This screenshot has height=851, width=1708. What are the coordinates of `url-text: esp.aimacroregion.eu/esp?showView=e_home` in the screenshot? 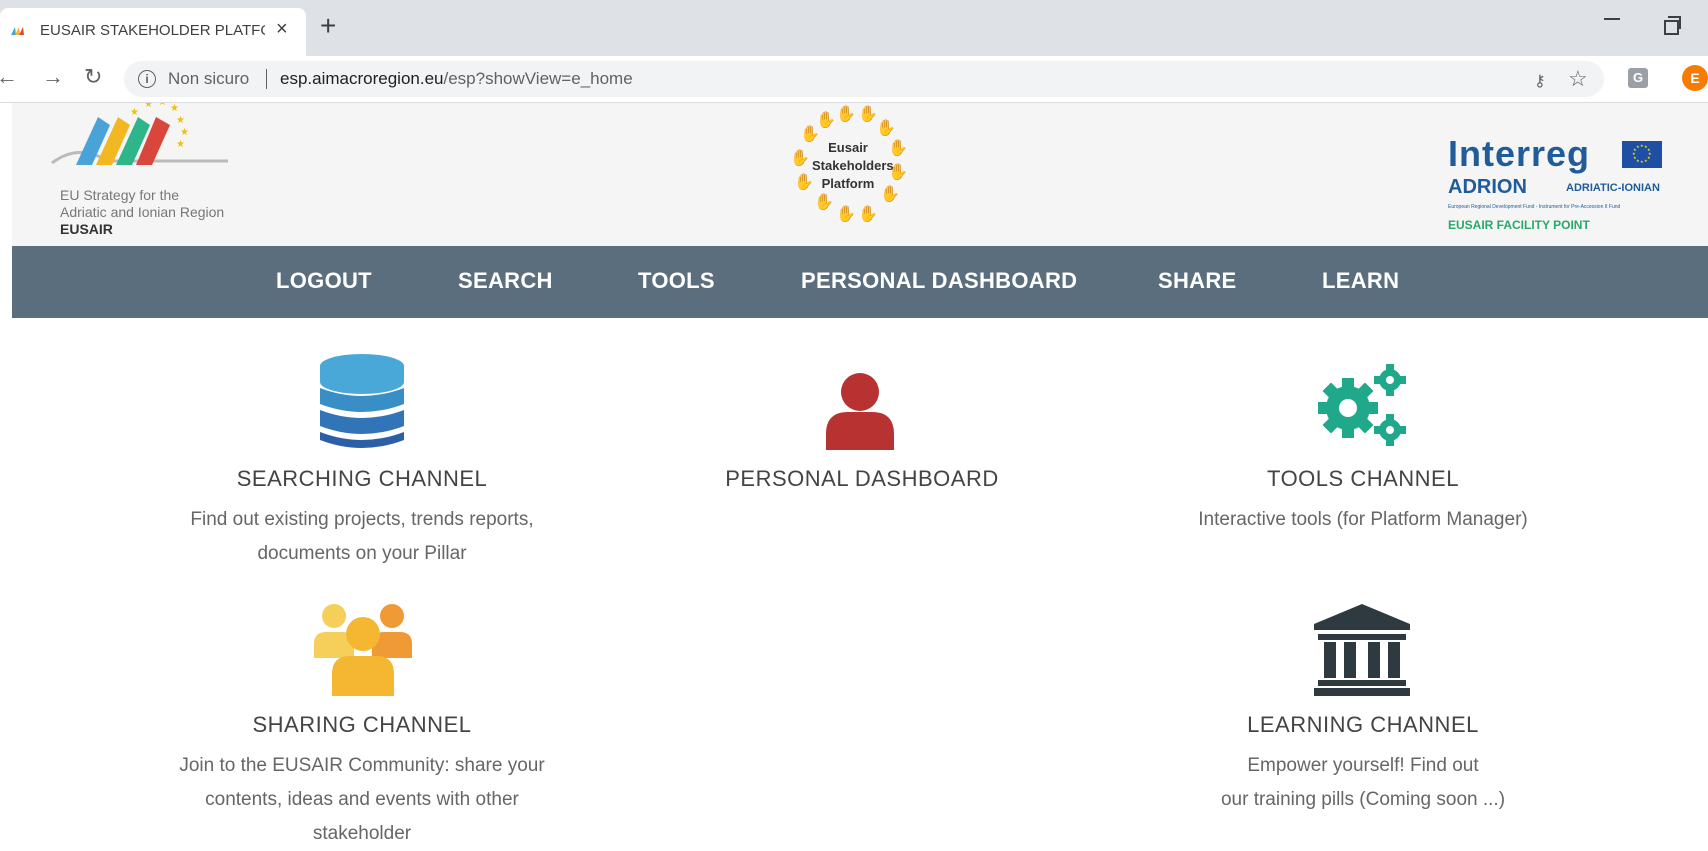 It's located at (456, 79).